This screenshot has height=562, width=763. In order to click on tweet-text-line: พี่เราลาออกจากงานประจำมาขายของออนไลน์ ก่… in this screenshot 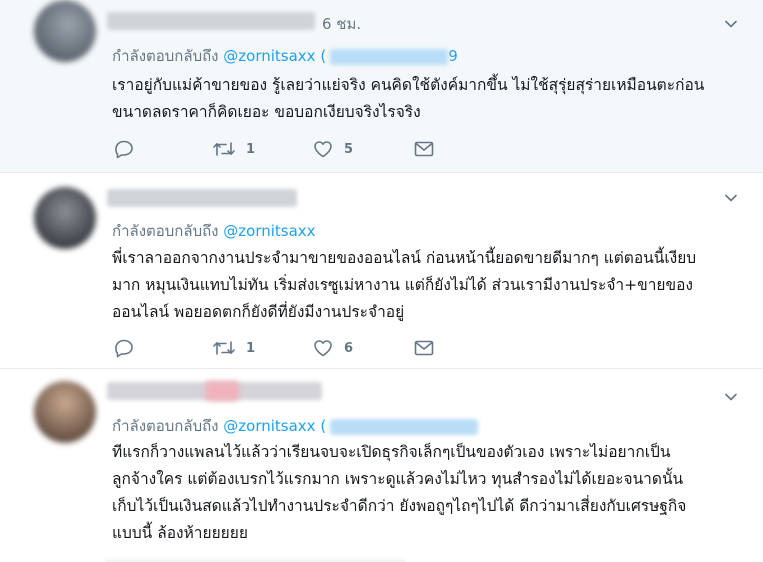, I will do `click(404, 258)`.